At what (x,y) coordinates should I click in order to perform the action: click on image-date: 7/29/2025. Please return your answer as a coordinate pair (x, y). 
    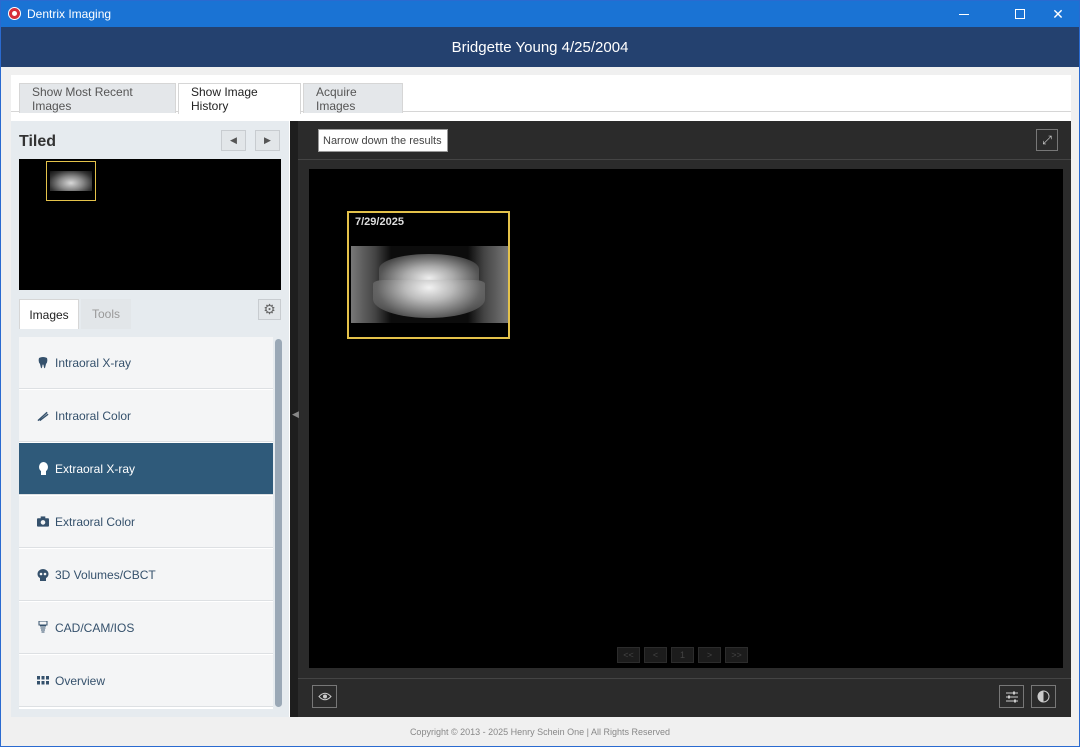
    Looking at the image, I should click on (379, 222).